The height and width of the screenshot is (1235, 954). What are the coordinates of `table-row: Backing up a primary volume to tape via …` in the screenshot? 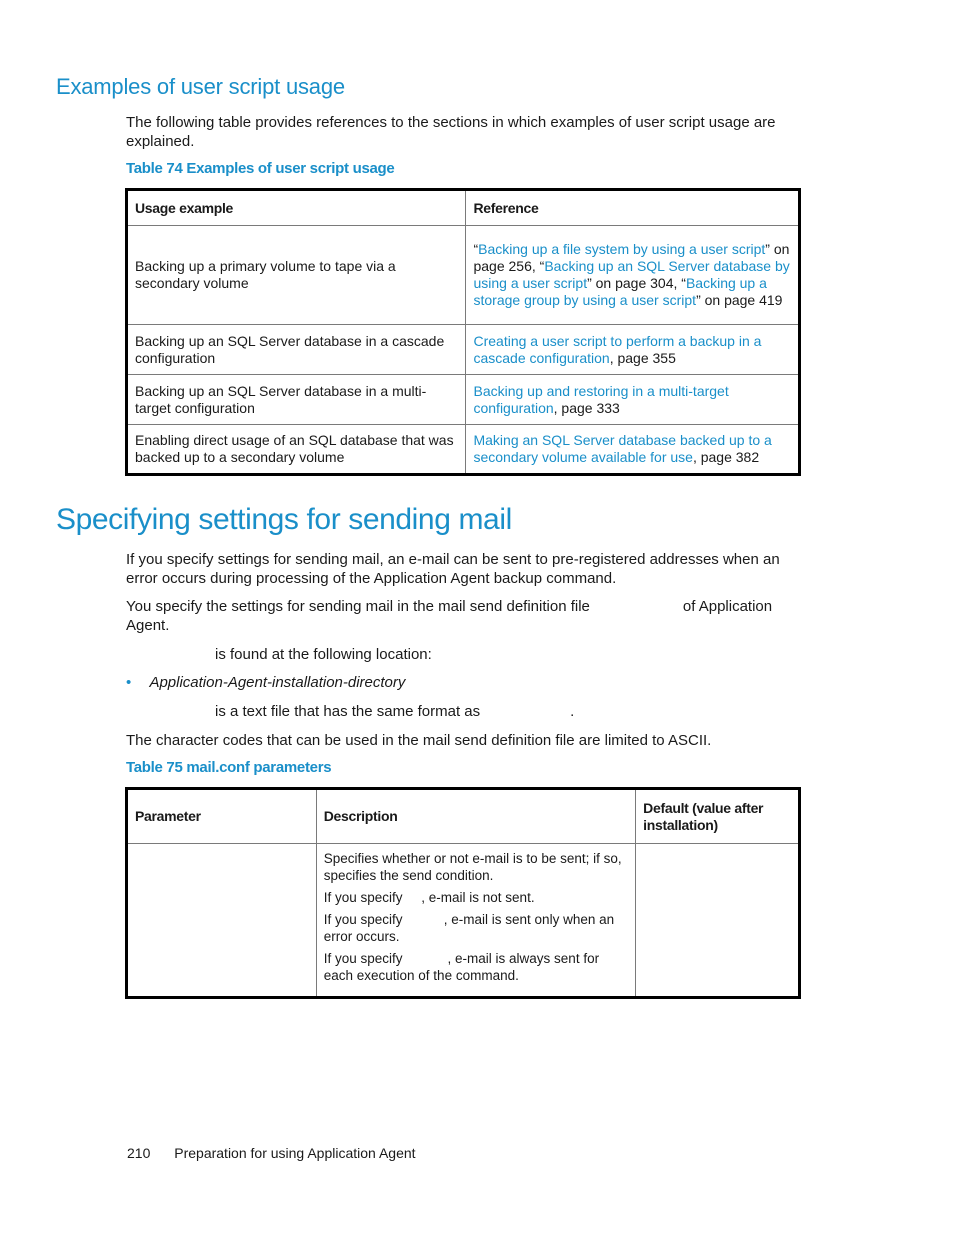 It's located at (462, 275).